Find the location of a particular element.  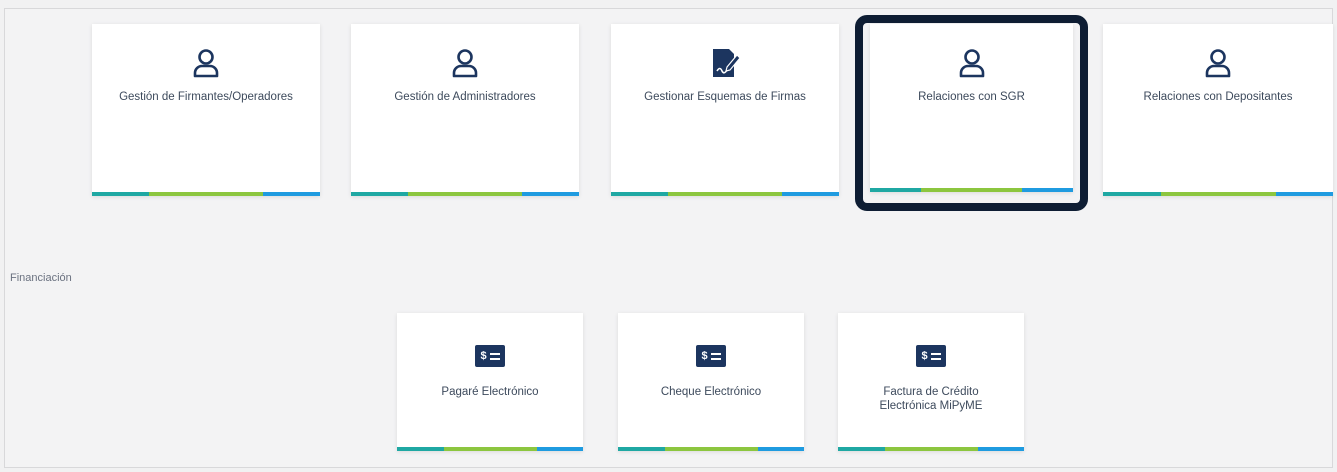

section-title-financiacion: Financiación is located at coordinates (41, 278).